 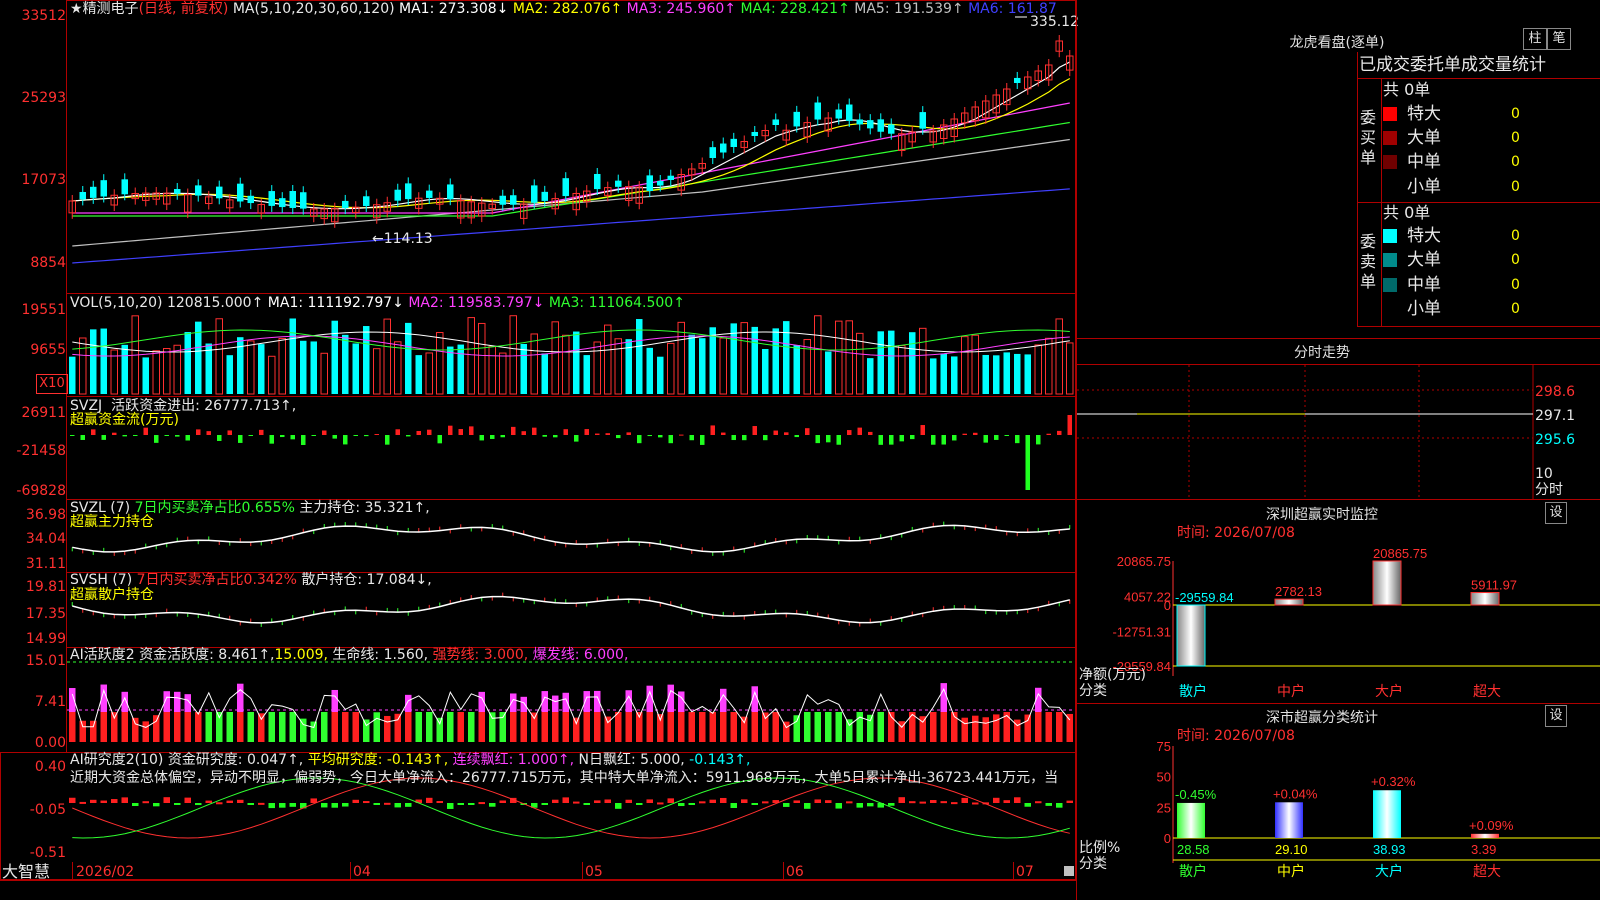 What do you see at coordinates (473, 9) in the screenshot?
I see `ma-1-value: 273.308↓` at bounding box center [473, 9].